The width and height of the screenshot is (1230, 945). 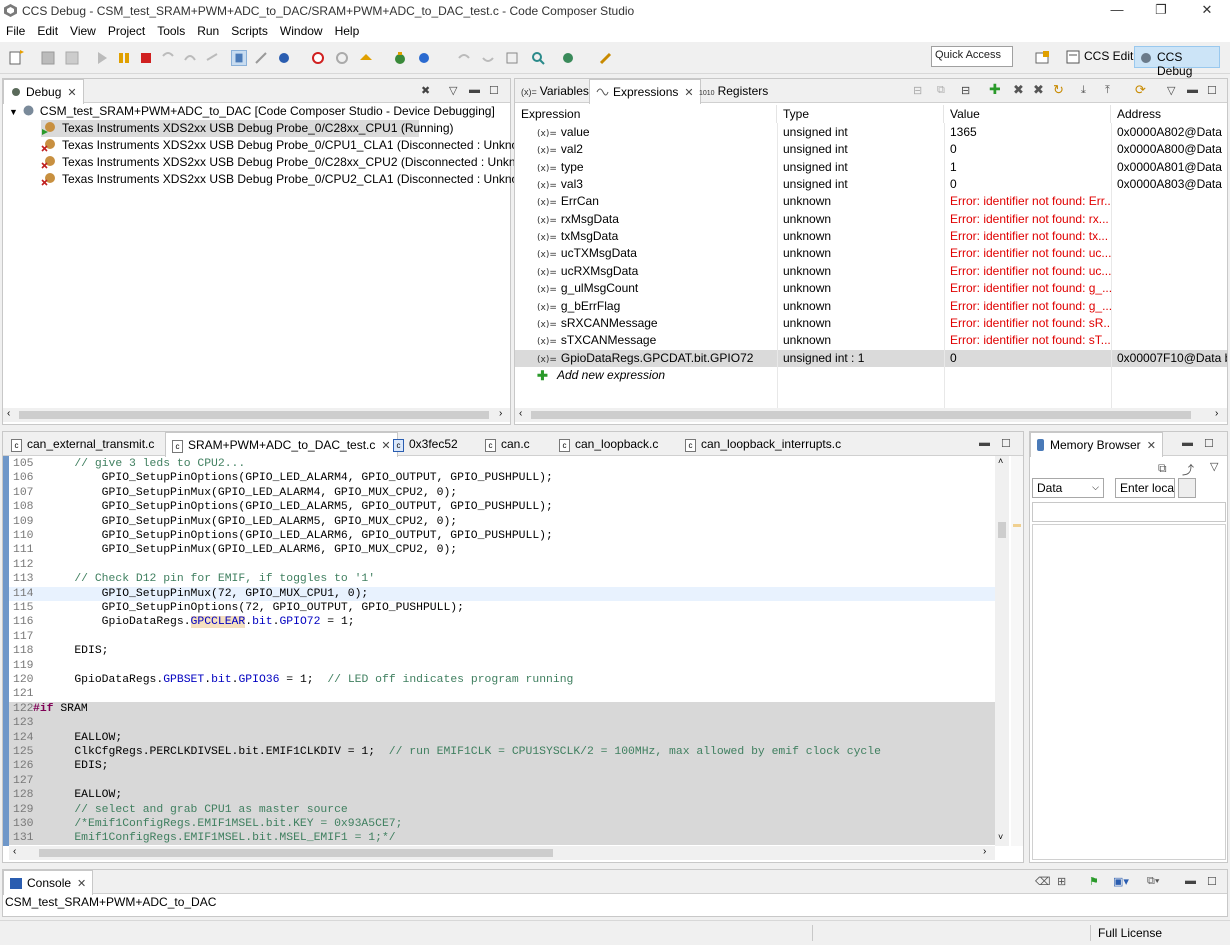 What do you see at coordinates (1161, 11) in the screenshot?
I see `maximize-button: ❐` at bounding box center [1161, 11].